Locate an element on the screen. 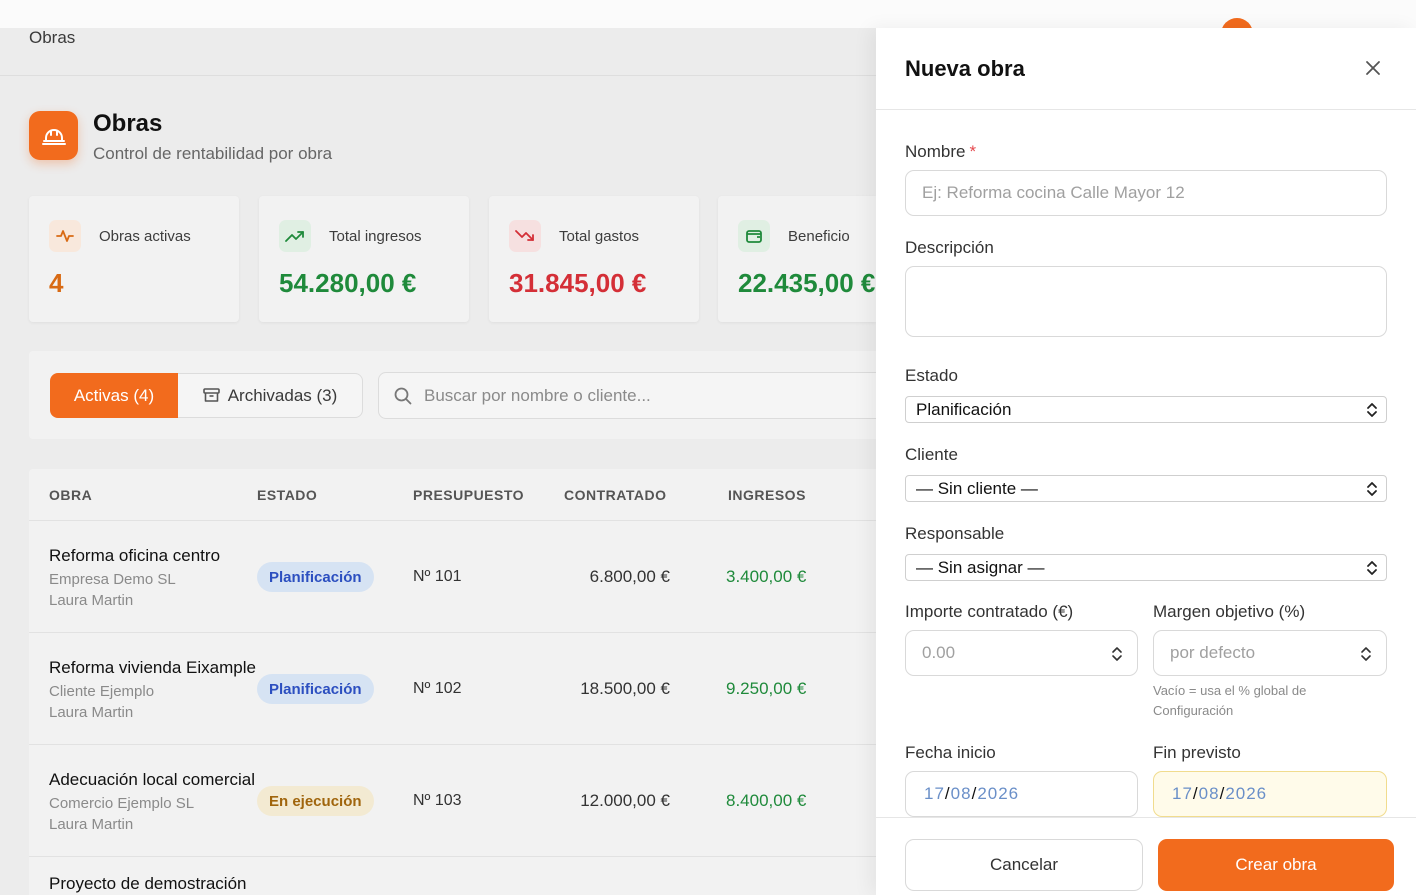  page-subtitle: Control de rentabilidad por obra is located at coordinates (213, 153).